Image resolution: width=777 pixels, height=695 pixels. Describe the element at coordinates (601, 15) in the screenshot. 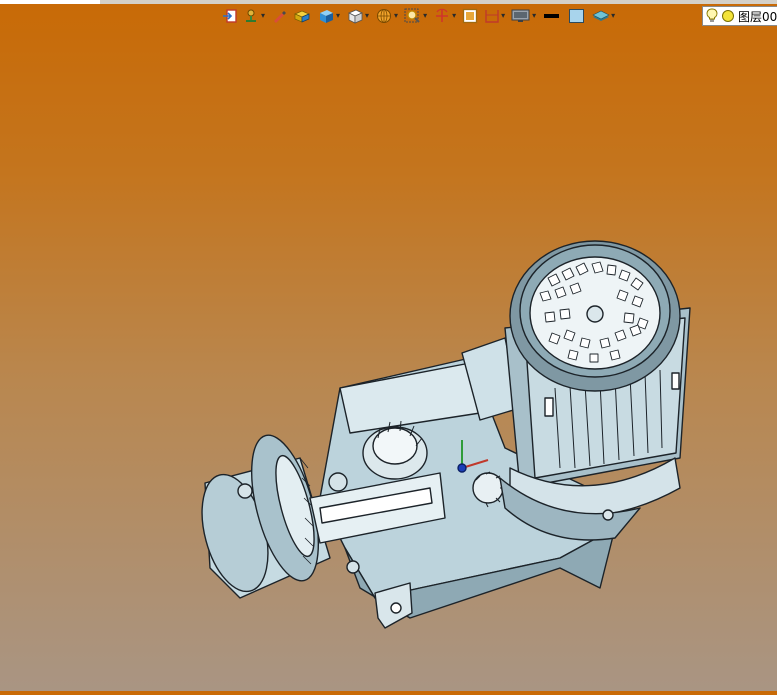

I see `layer-stack-icon` at that location.